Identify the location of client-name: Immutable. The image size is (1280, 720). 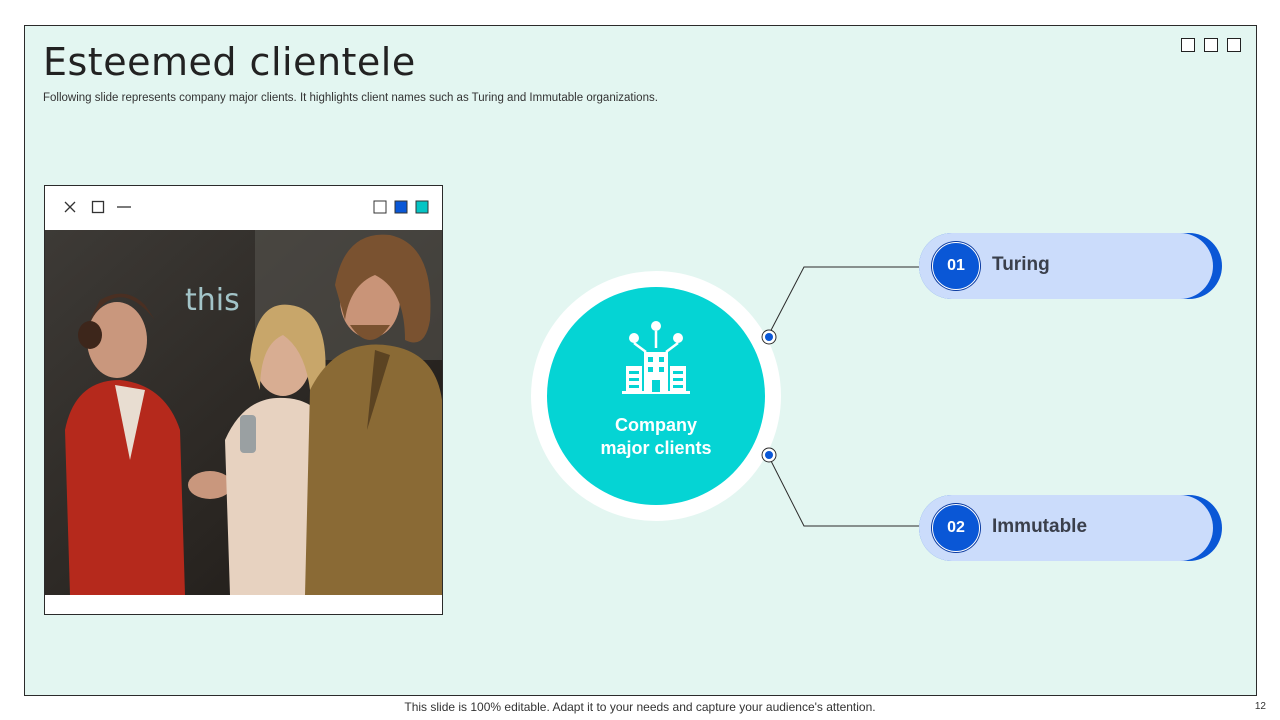
(1040, 526).